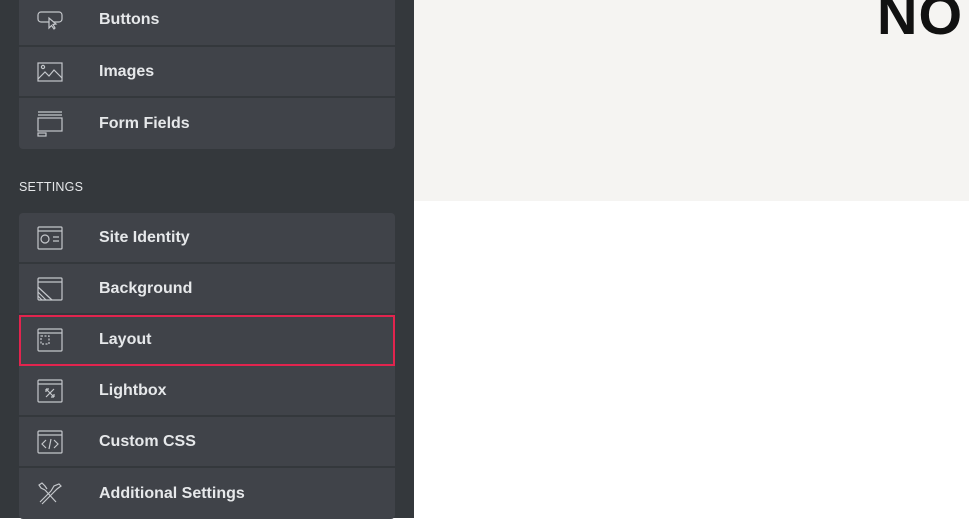 This screenshot has height=519, width=969. Describe the element at coordinates (50, 289) in the screenshot. I see `background-icon` at that location.